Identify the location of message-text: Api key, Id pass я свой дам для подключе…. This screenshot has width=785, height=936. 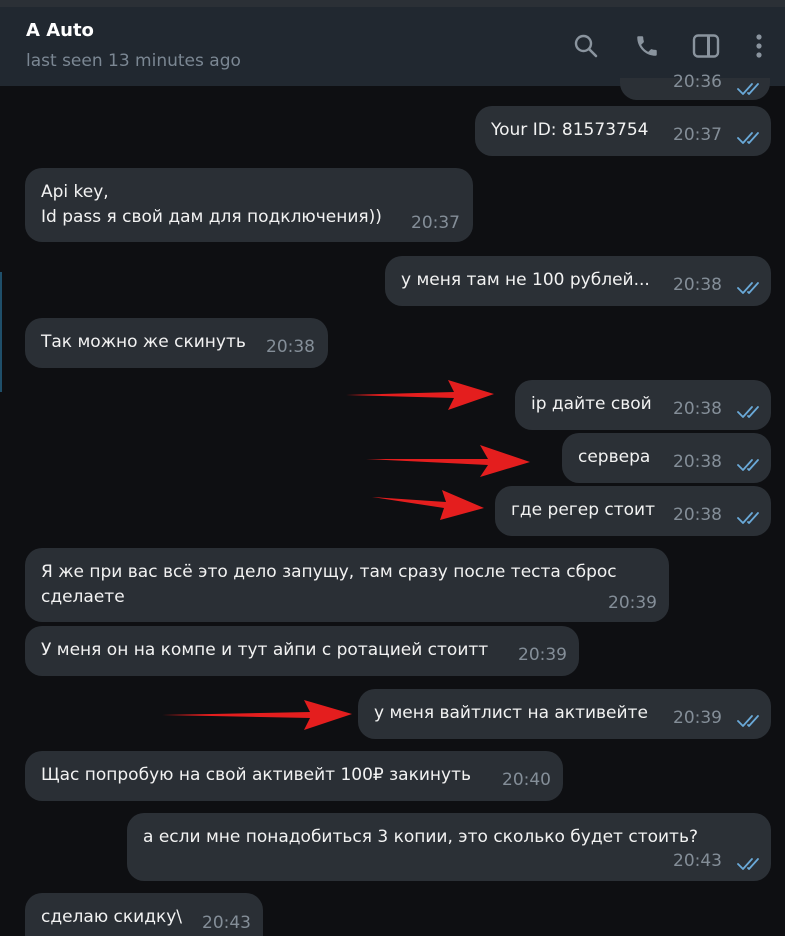
(211, 204).